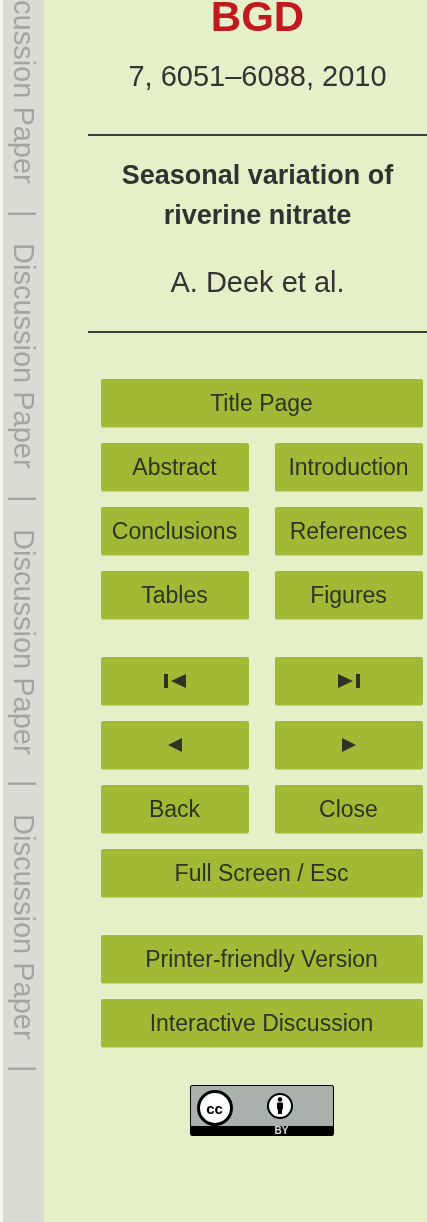 This screenshot has width=427, height=1222. I want to click on nav-button: Conclusions, so click(174, 531).